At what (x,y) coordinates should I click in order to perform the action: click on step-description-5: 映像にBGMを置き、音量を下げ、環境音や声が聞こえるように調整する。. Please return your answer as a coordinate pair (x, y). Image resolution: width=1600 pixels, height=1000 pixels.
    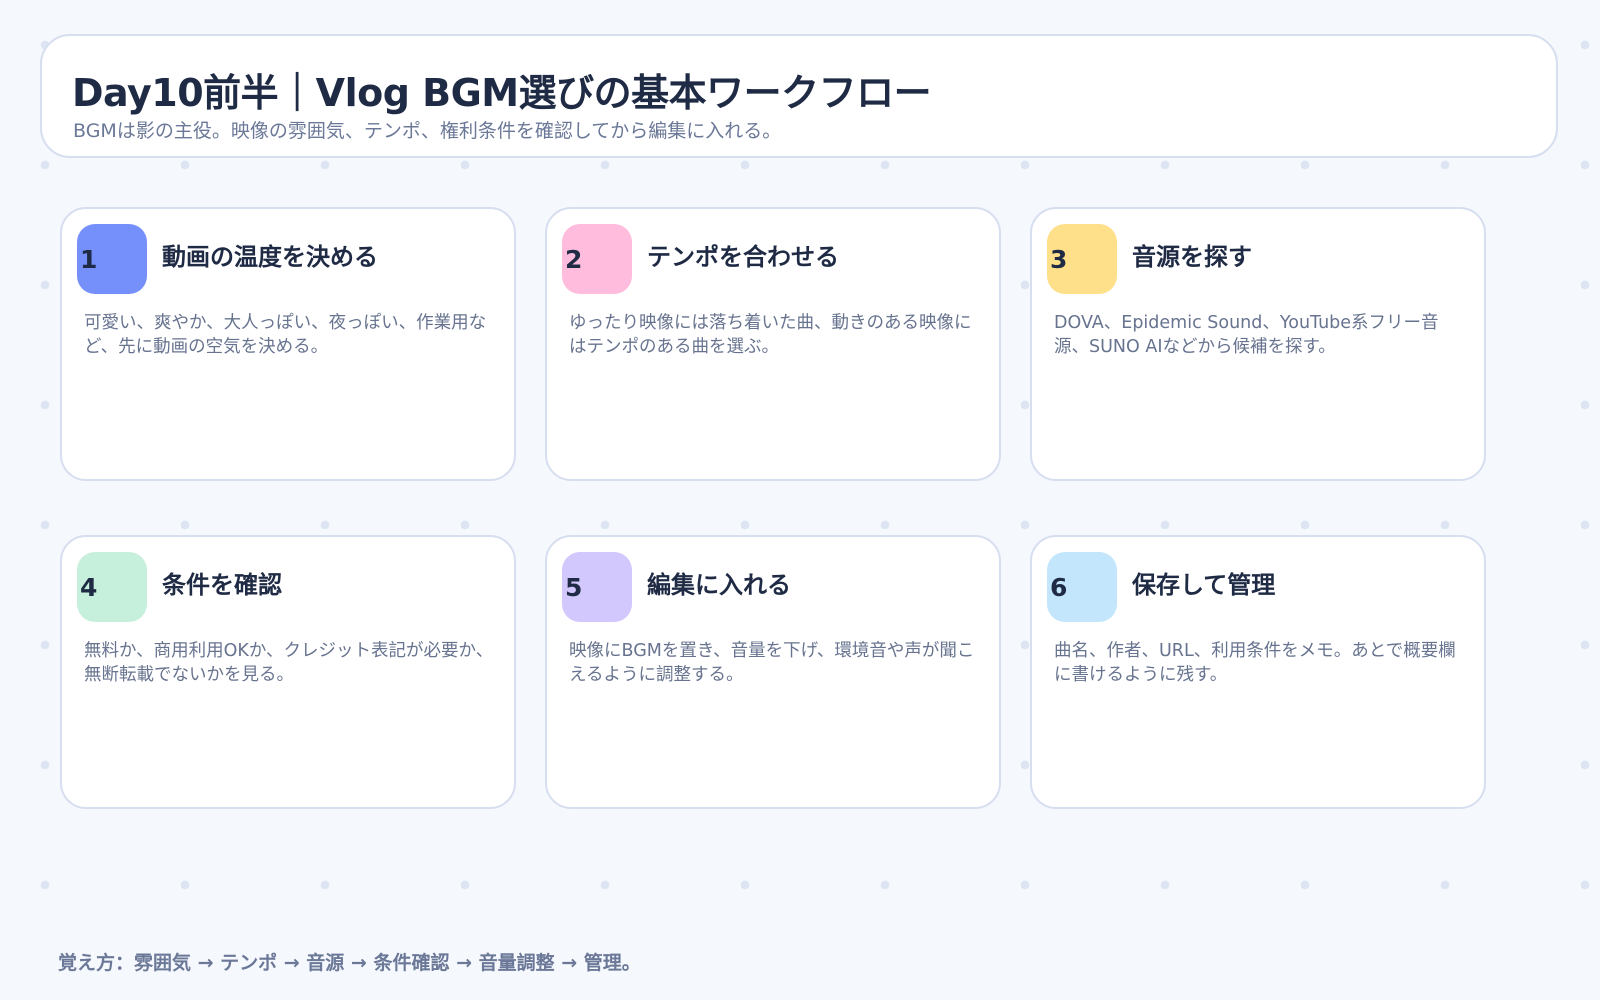
    Looking at the image, I should click on (772, 663).